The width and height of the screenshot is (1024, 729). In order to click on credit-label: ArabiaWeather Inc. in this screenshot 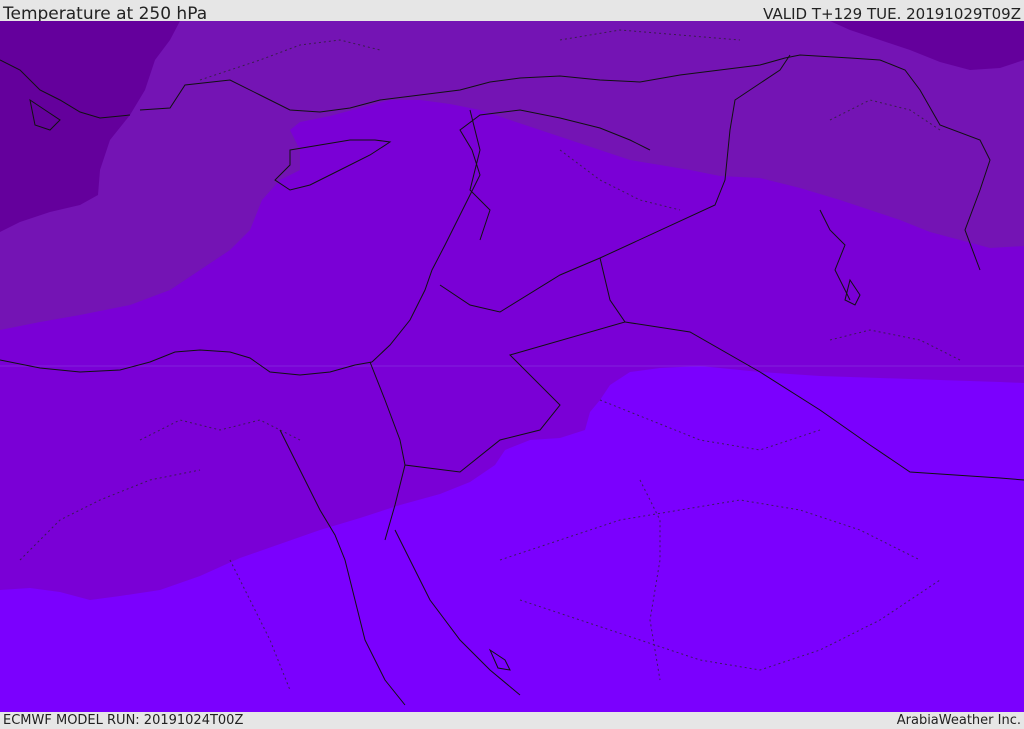, I will do `click(958, 720)`.